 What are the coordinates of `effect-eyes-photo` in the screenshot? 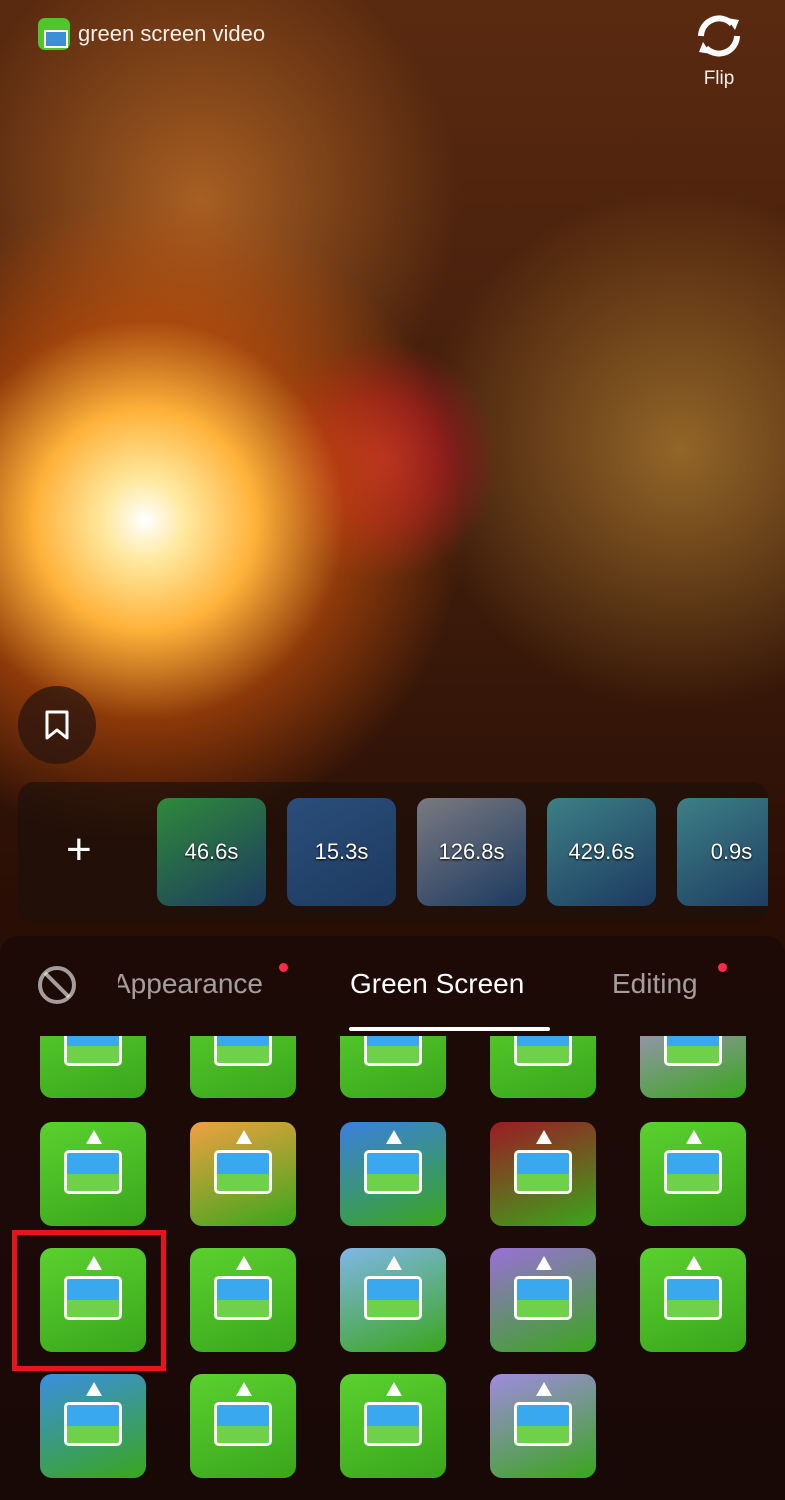 It's located at (543, 1300).